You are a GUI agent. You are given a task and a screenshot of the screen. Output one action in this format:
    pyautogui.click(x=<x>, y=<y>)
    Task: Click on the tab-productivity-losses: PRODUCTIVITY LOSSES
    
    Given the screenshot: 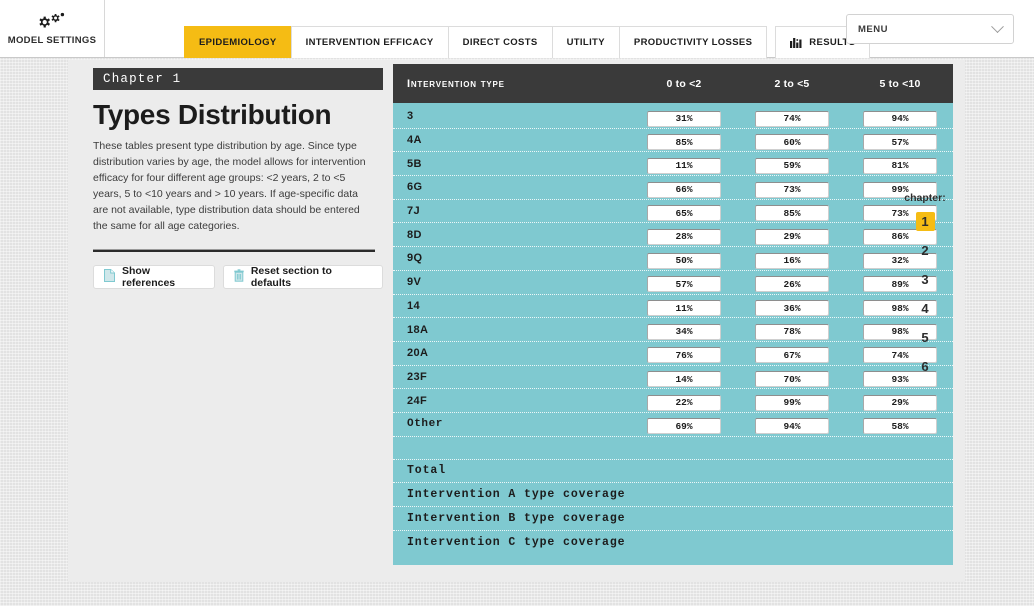 What is the action you would take?
    pyautogui.click(x=693, y=42)
    